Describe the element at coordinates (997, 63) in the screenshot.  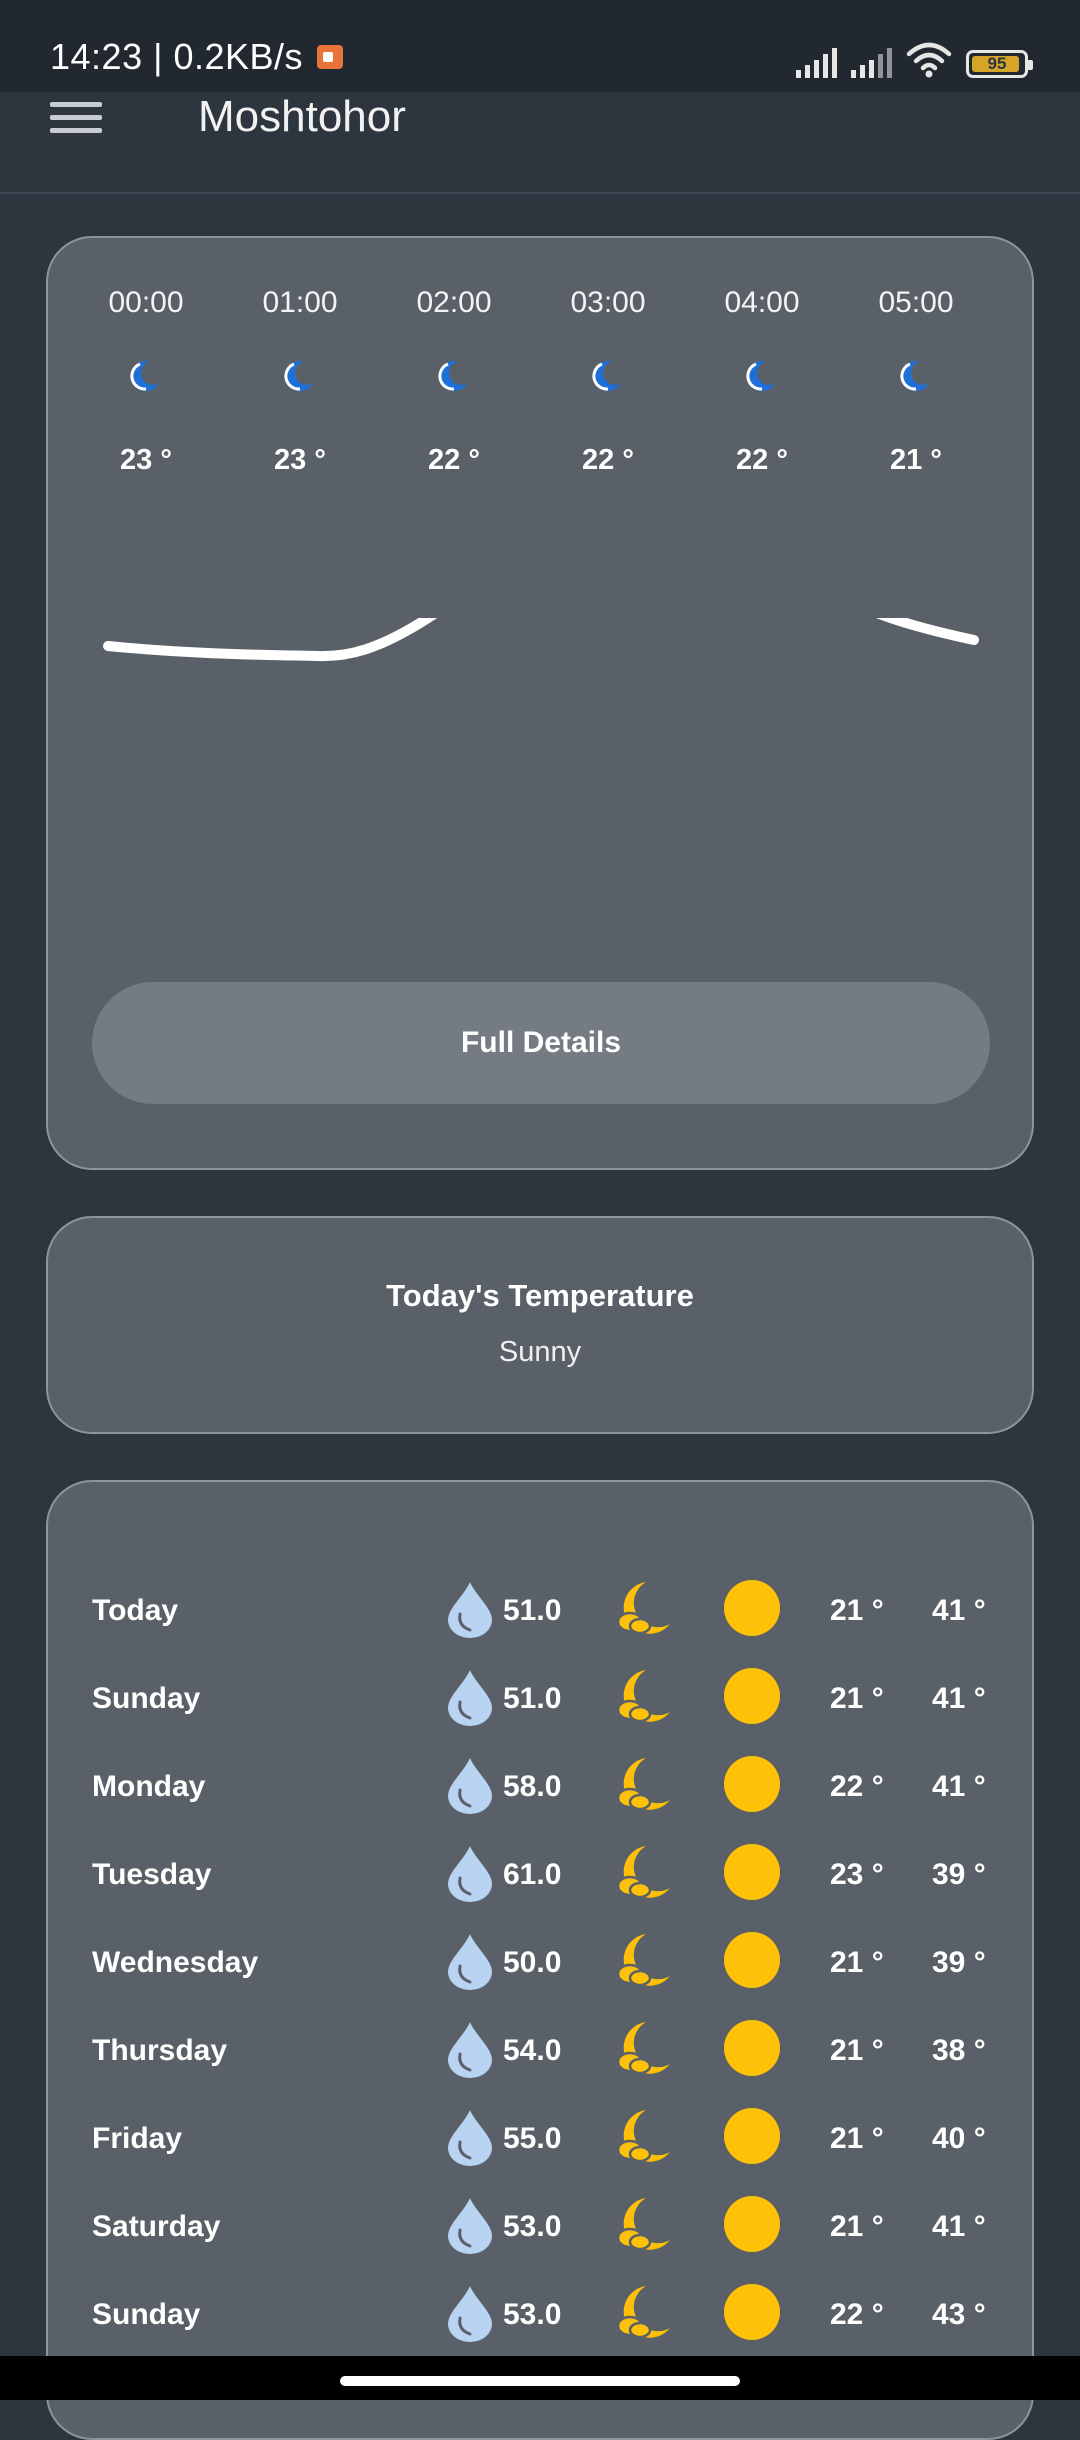
I see `battery-level: 95` at that location.